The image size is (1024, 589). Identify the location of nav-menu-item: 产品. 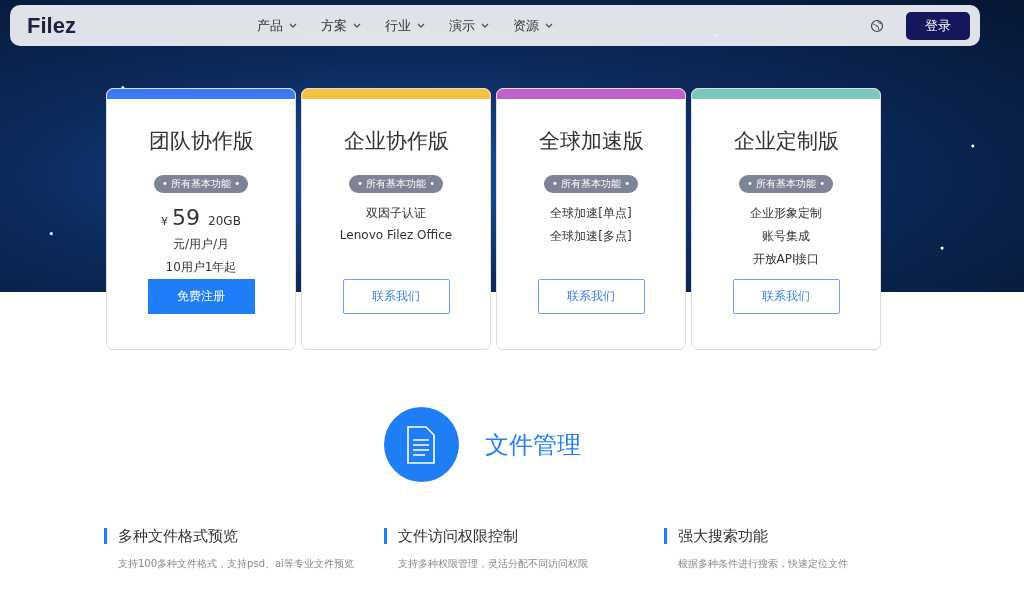
(277, 25).